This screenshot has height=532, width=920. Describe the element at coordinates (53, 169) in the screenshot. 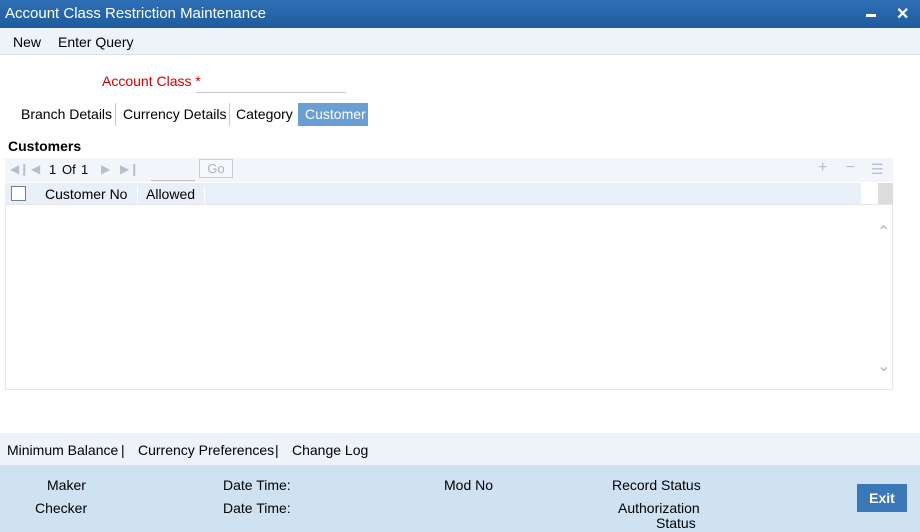

I see `current-page: 1` at that location.